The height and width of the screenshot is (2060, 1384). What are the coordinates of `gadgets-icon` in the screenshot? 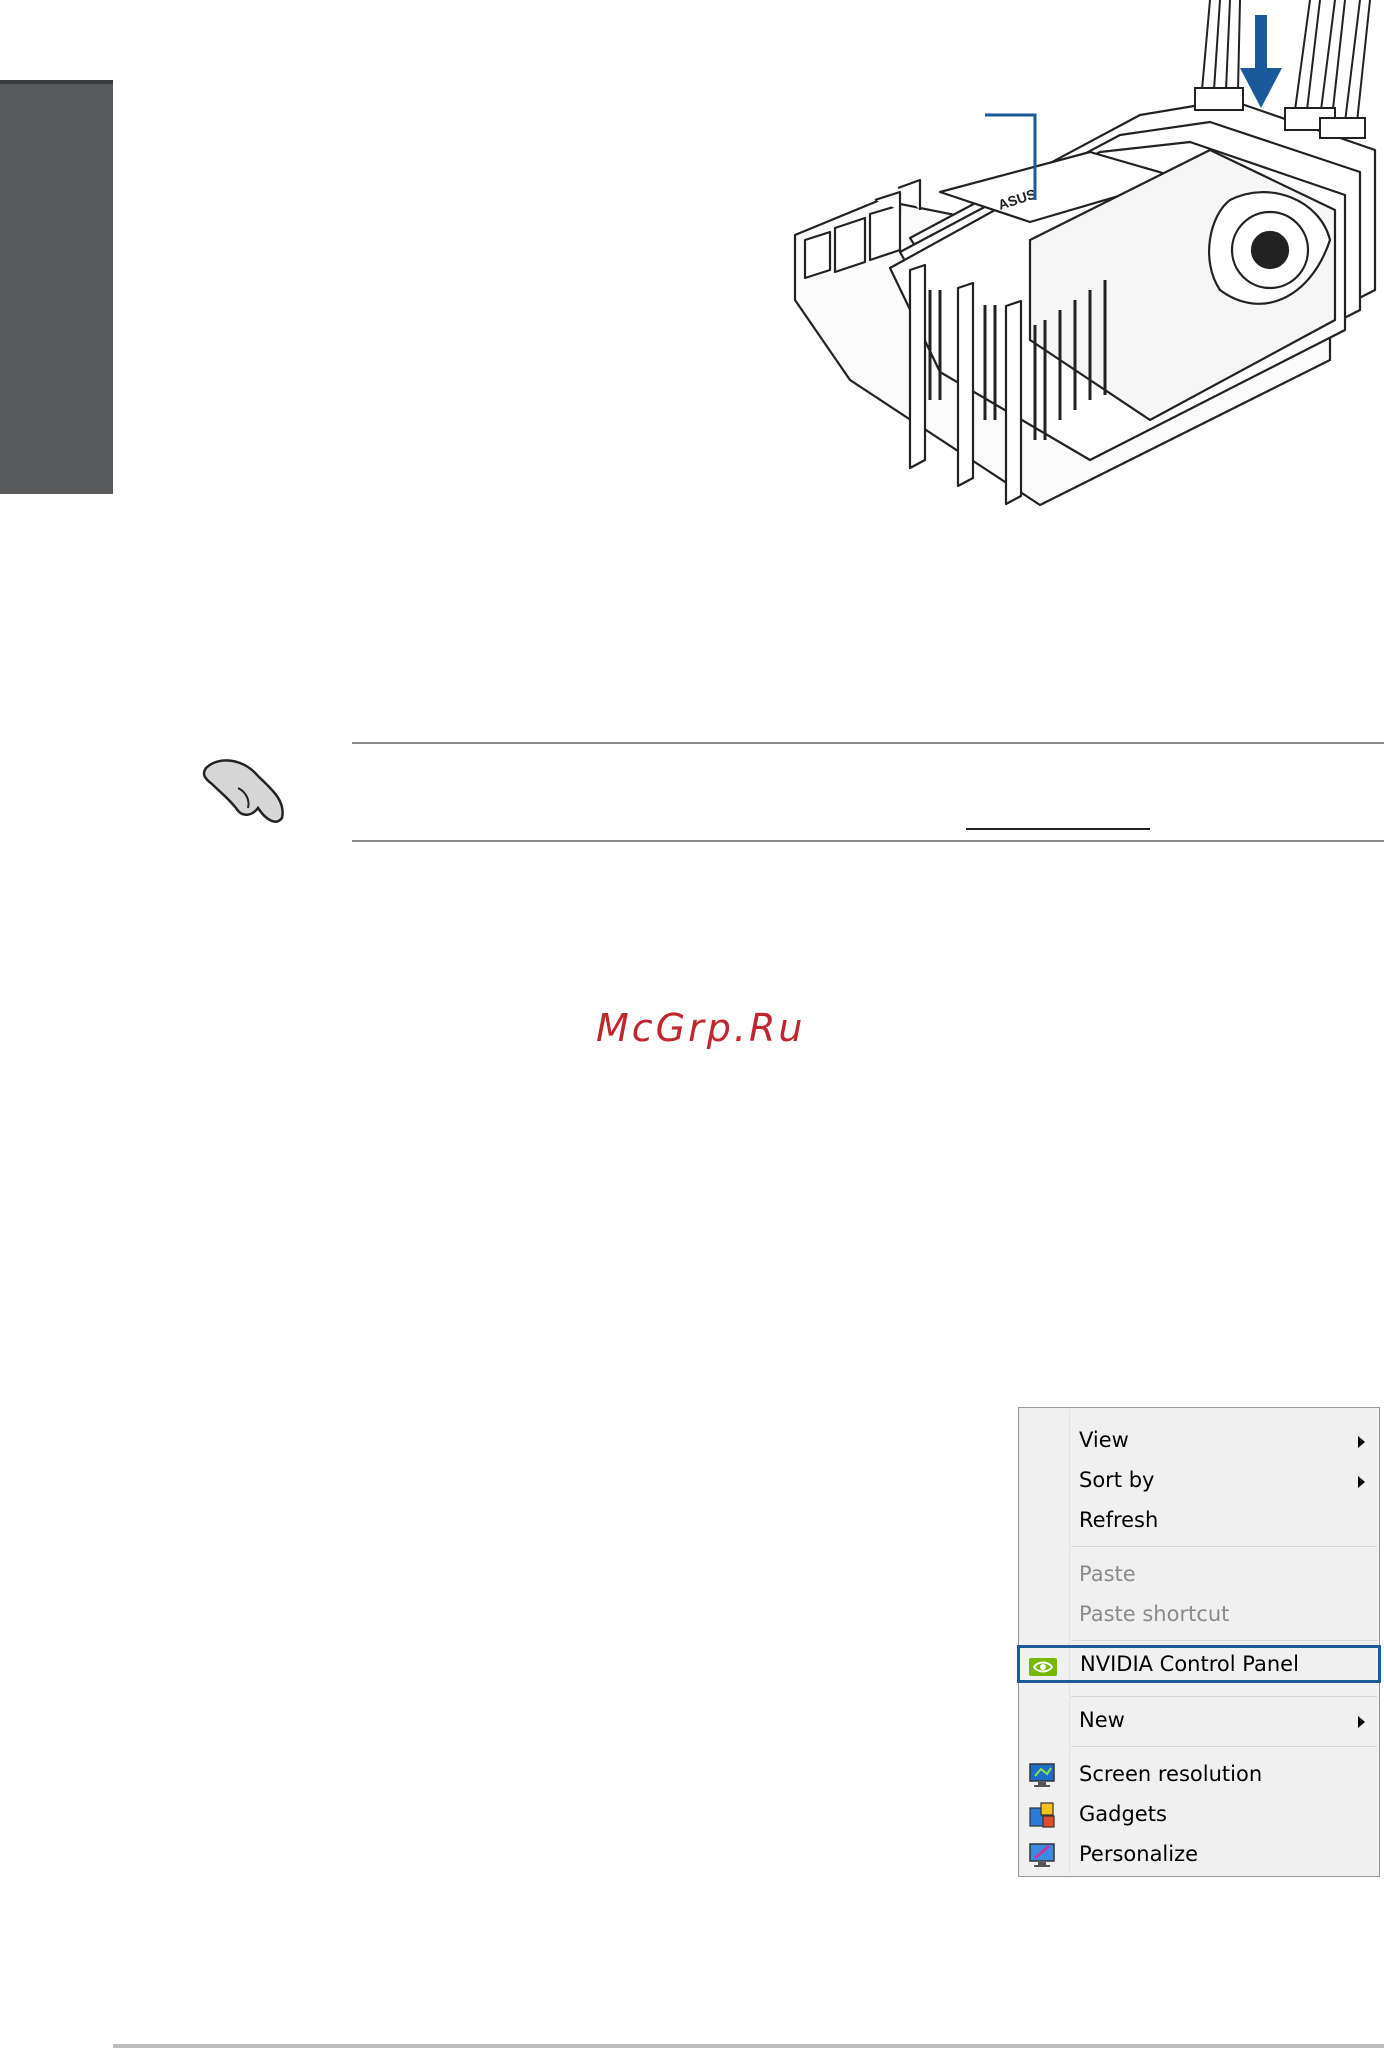 It's located at (1042, 1815).